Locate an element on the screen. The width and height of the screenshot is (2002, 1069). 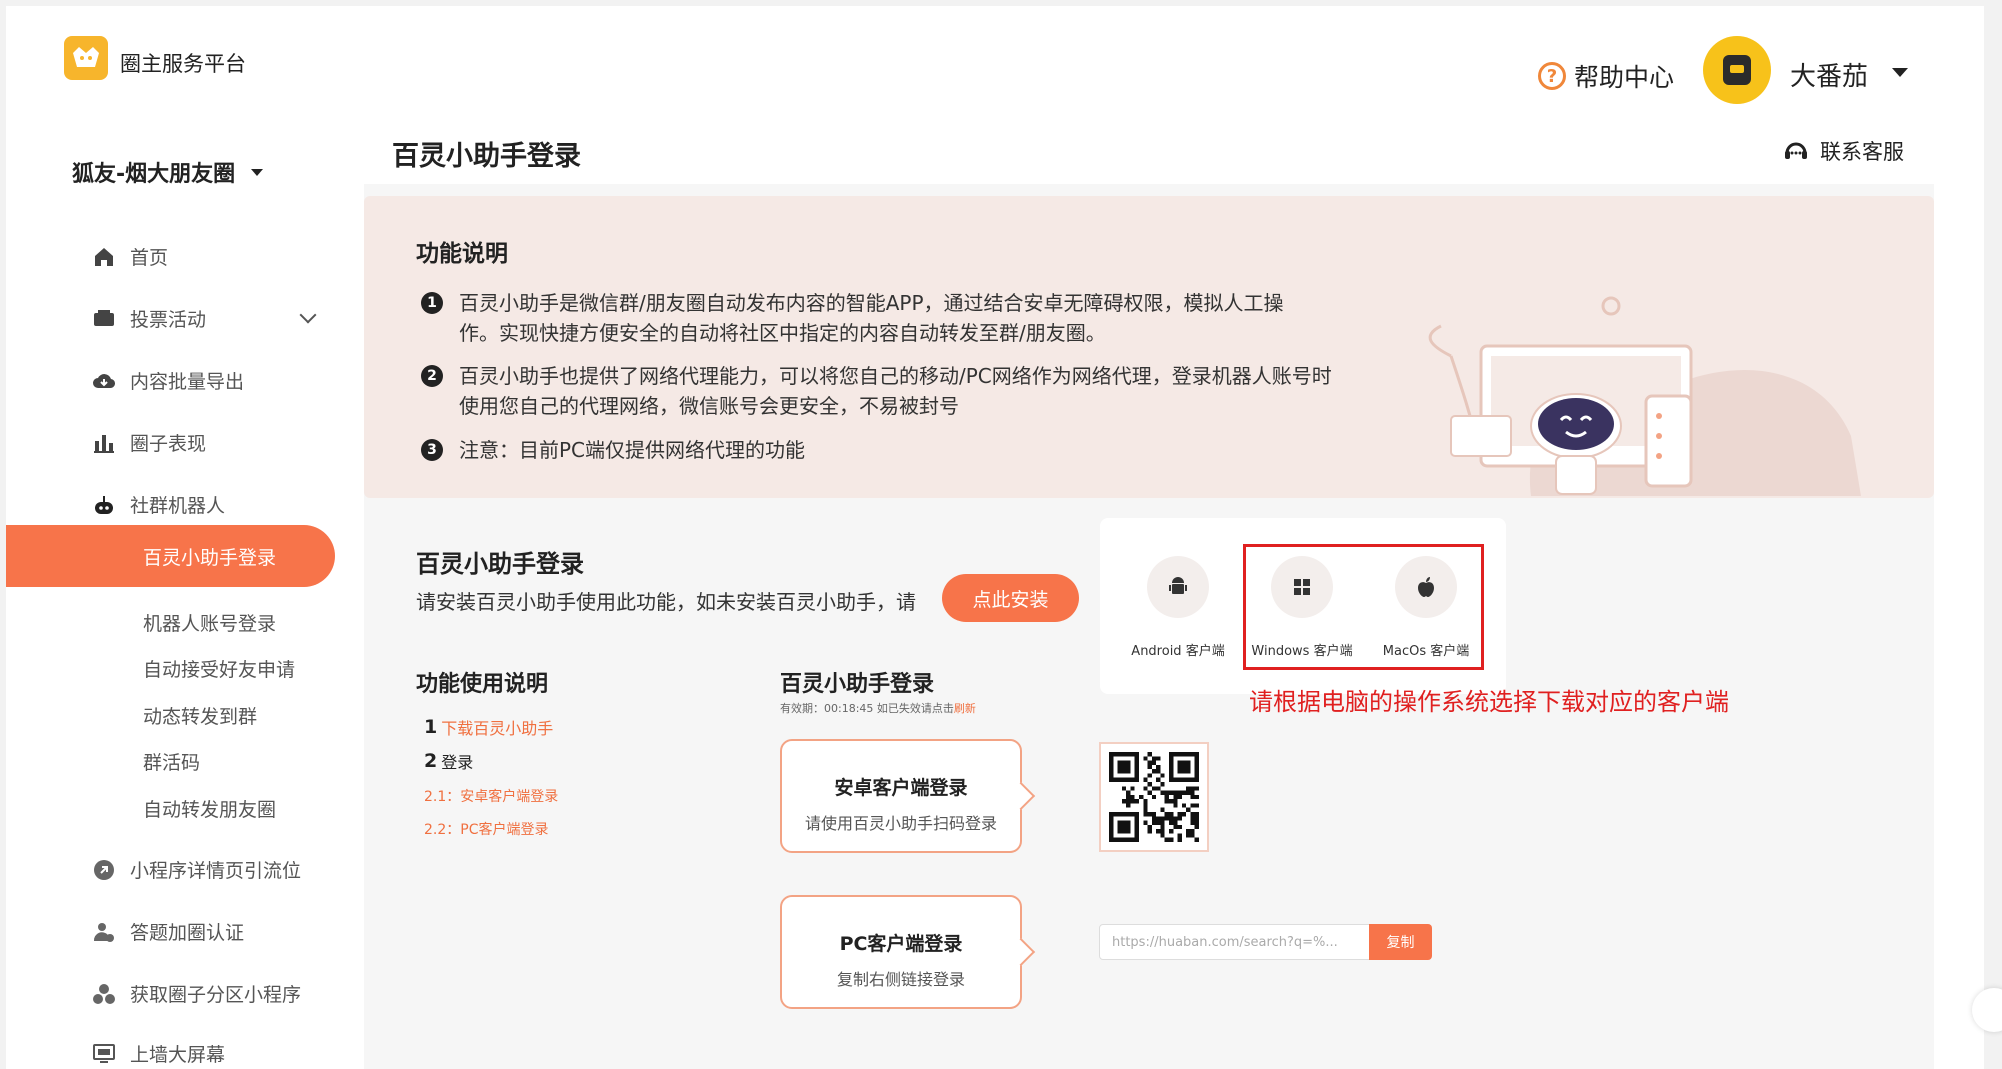
bar-chart-icon is located at coordinates (104, 443).